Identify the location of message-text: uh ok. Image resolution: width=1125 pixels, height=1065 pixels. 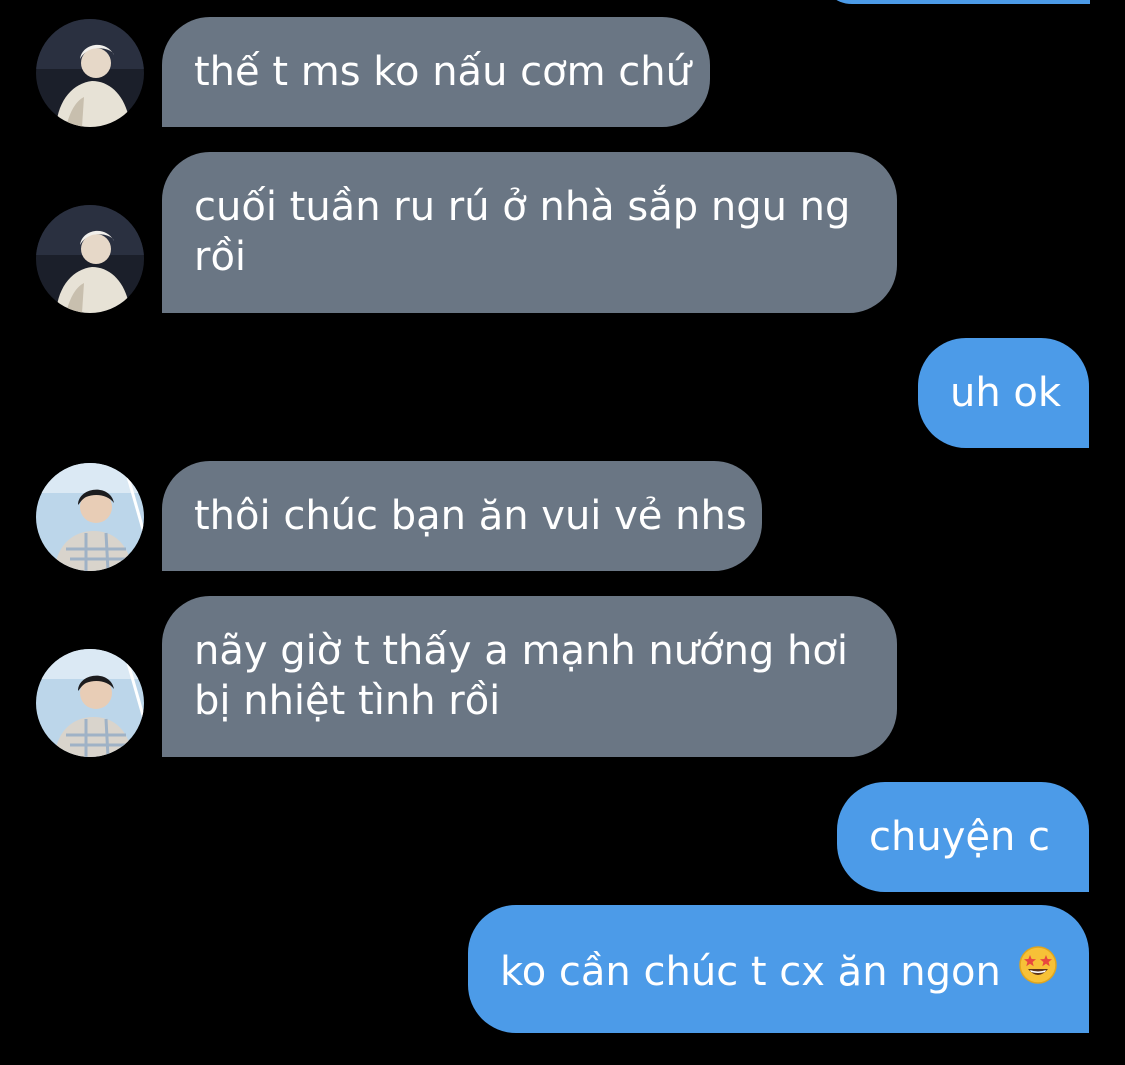
(1006, 393).